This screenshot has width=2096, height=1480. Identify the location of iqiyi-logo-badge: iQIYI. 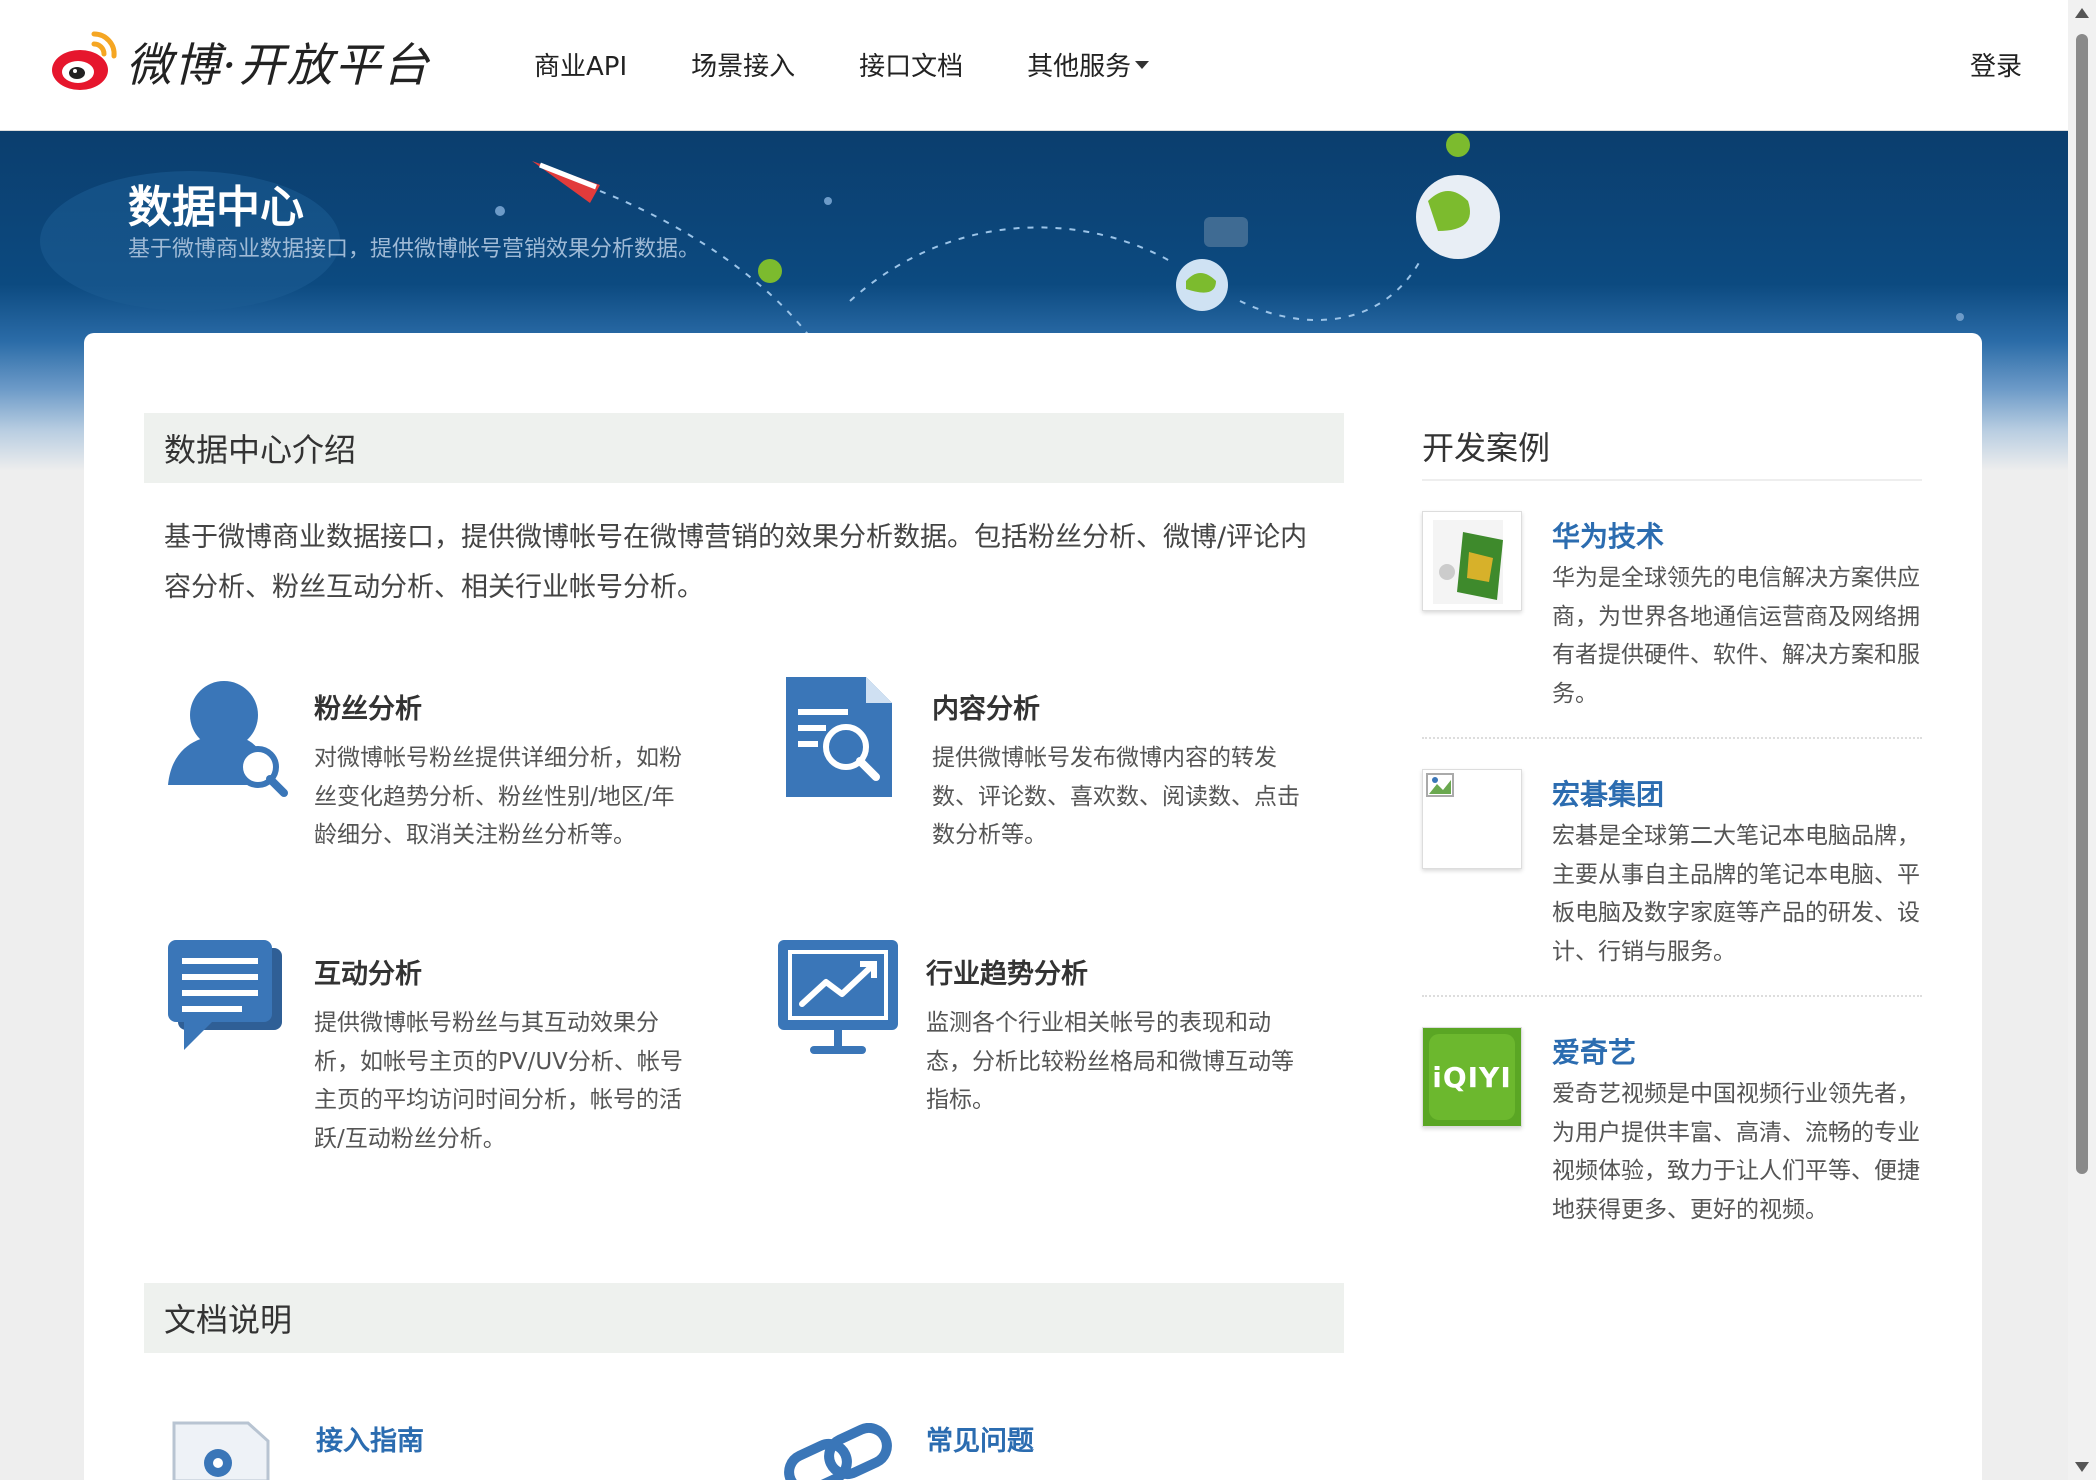
(1472, 1077).